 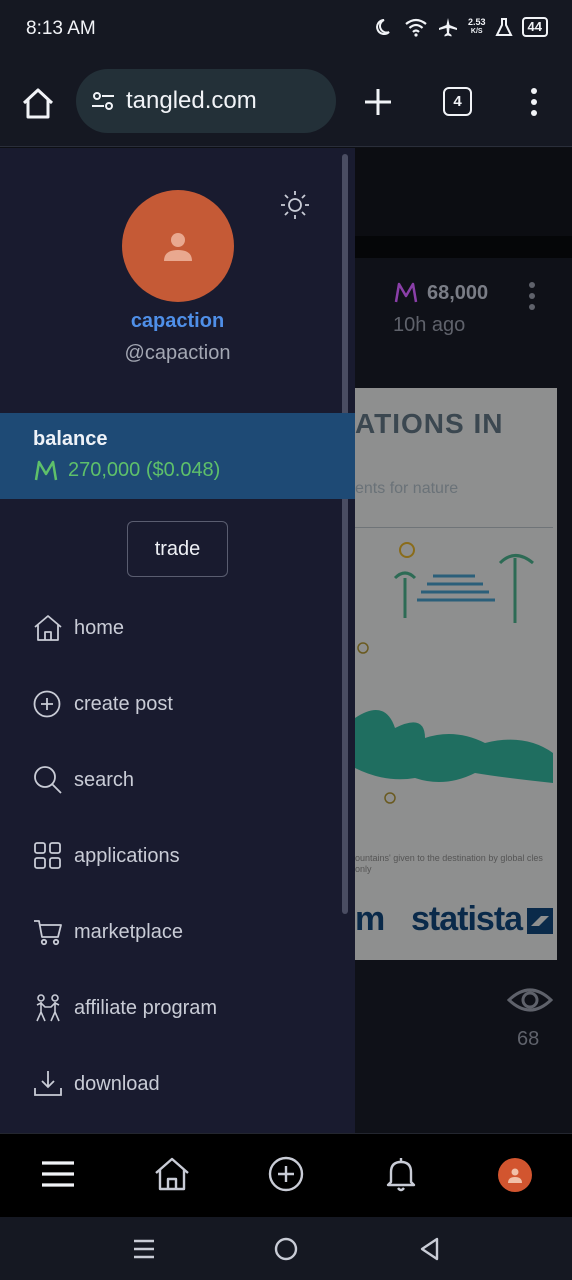 I want to click on image-subtitle: ents for nature, so click(x=407, y=488).